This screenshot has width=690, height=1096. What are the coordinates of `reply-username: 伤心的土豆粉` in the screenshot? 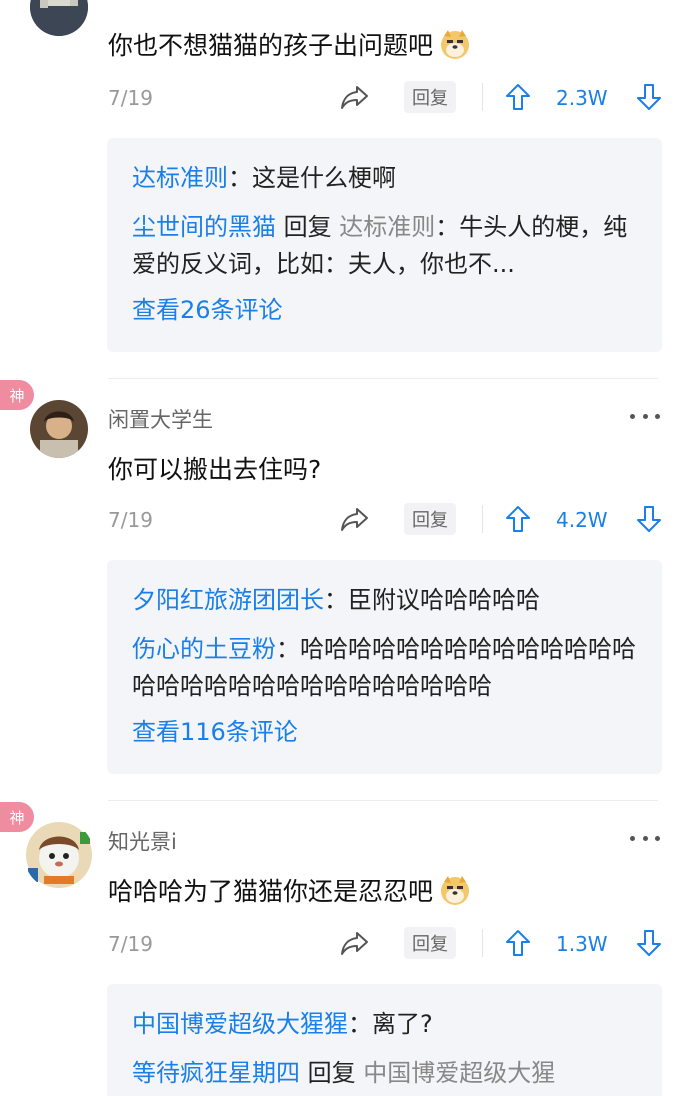 It's located at (204, 649).